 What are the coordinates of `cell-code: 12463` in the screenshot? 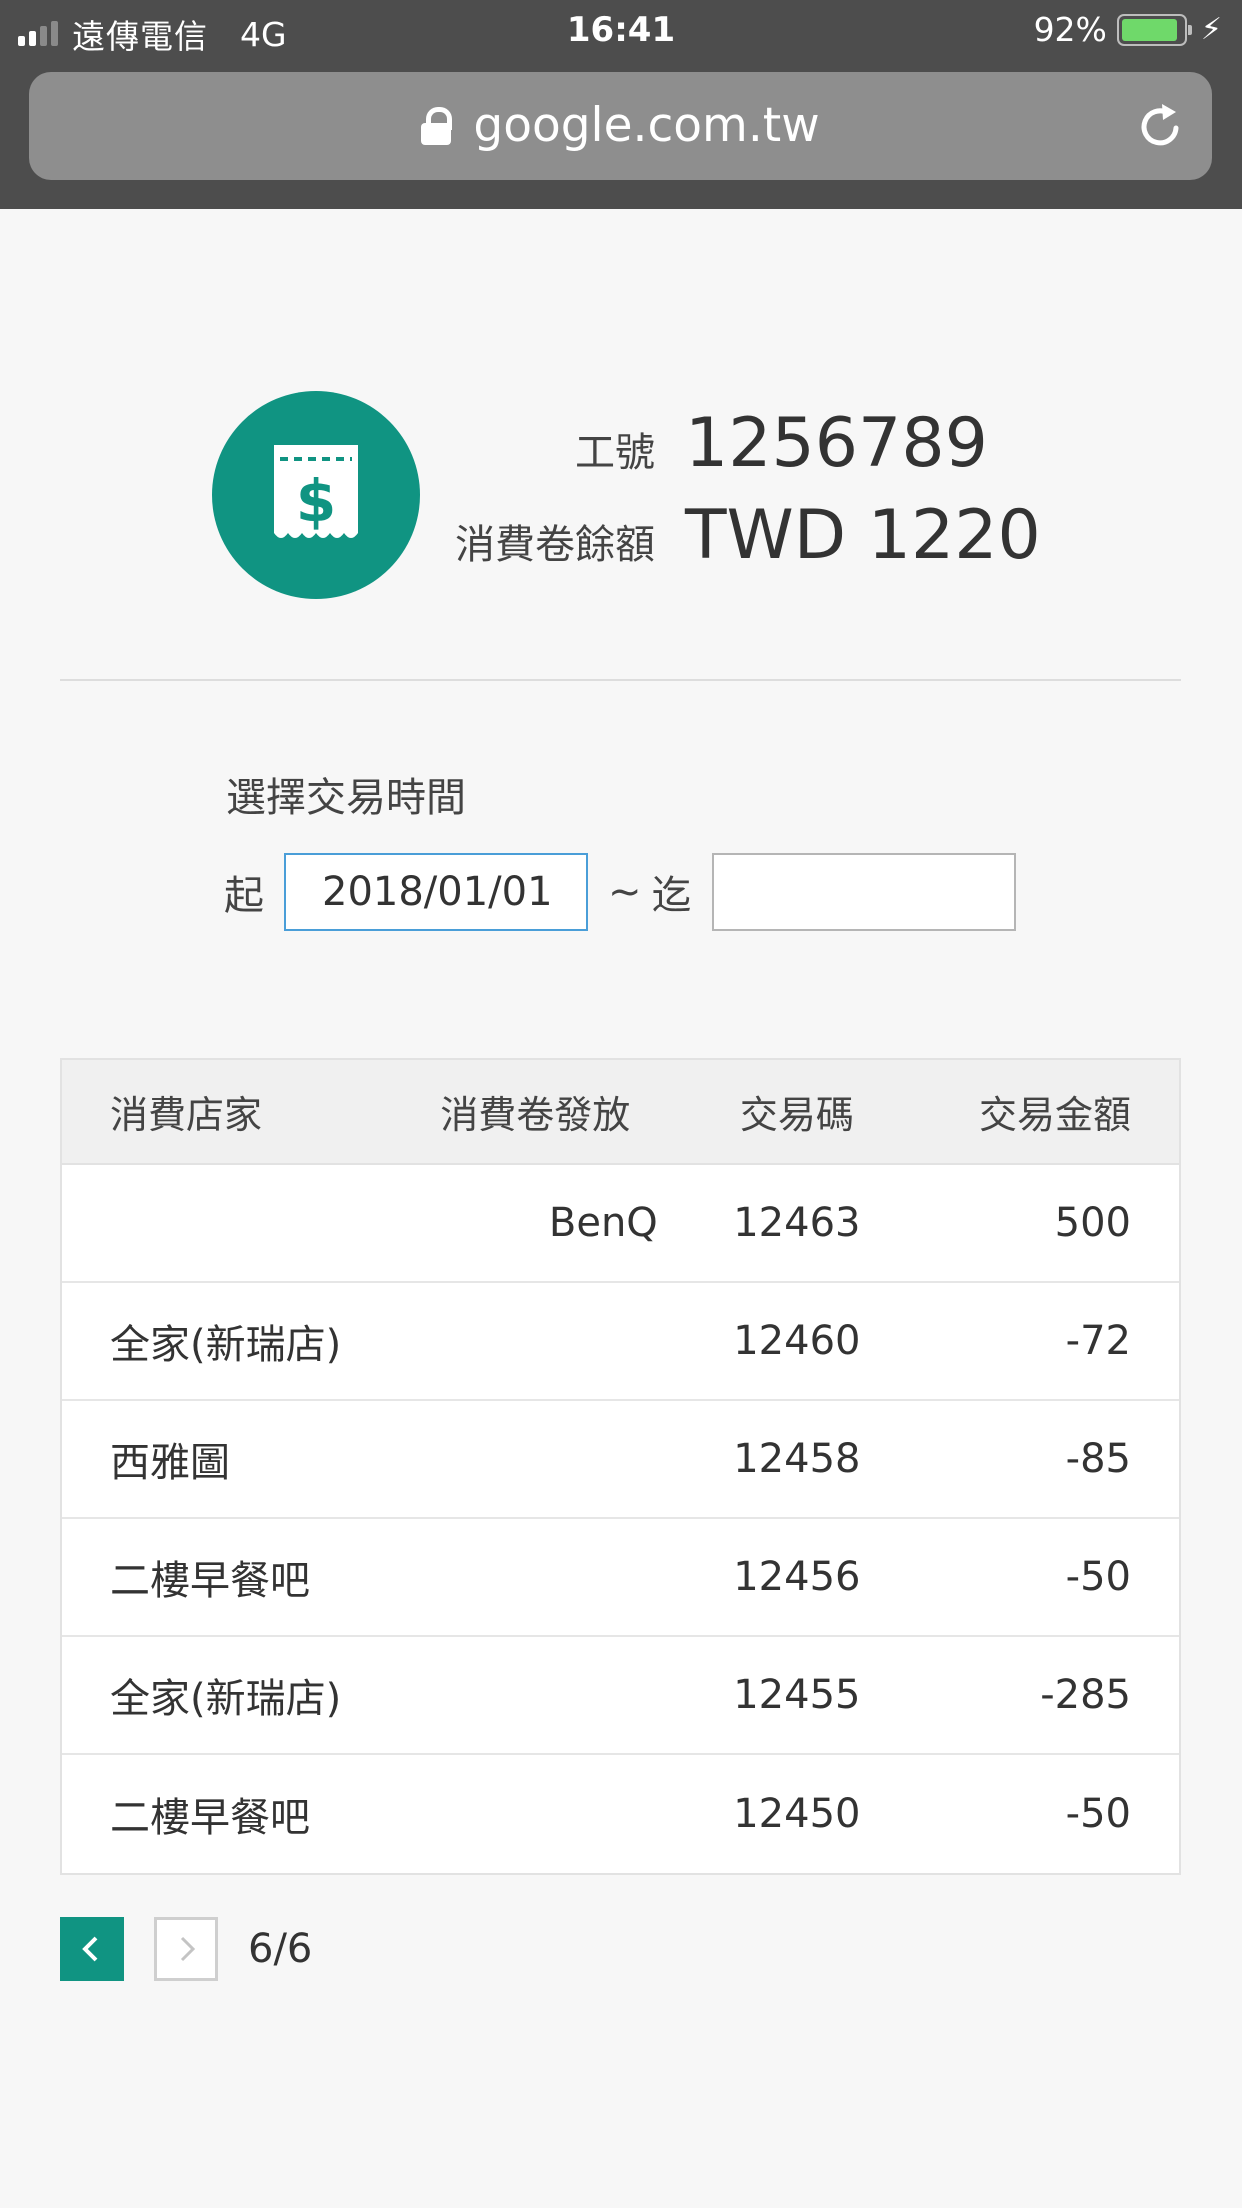 It's located at (797, 1223).